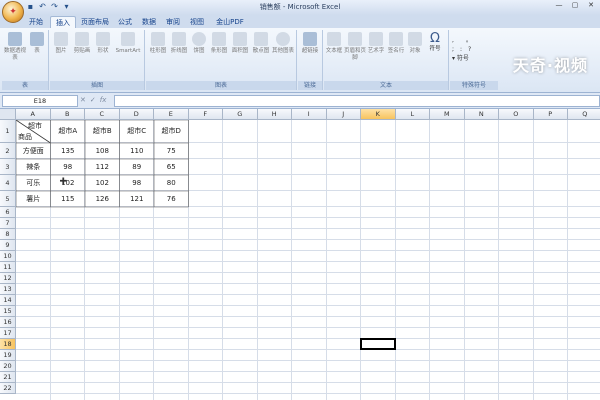 This screenshot has width=600, height=400. What do you see at coordinates (8, 212) in the screenshot?
I see `row-header-6: 6` at bounding box center [8, 212].